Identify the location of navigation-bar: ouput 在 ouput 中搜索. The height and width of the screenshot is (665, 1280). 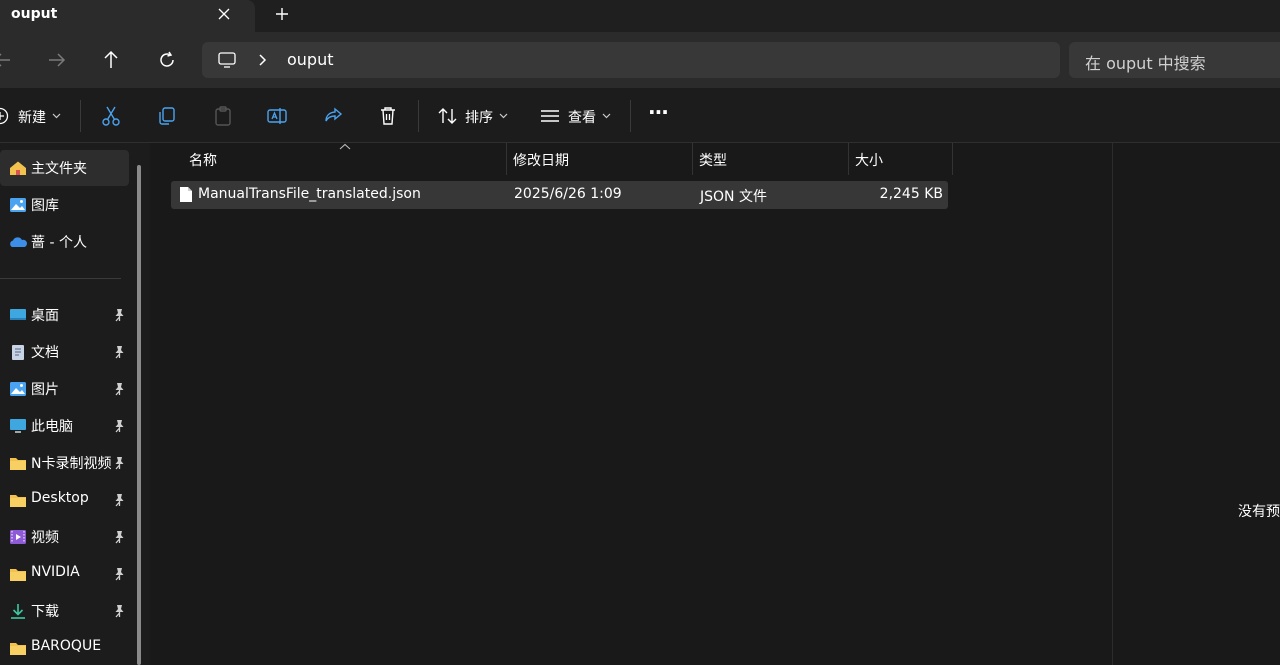
(640, 60).